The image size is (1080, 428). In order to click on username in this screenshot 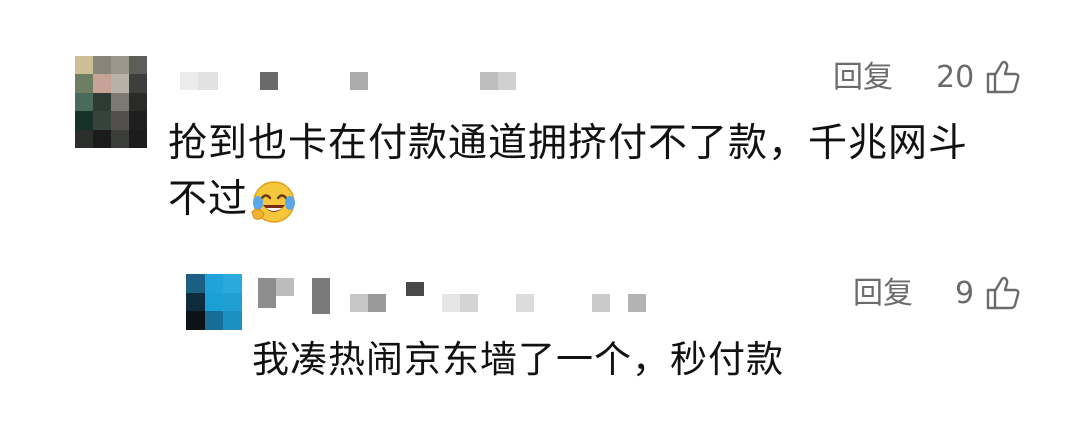, I will do `click(355, 80)`.